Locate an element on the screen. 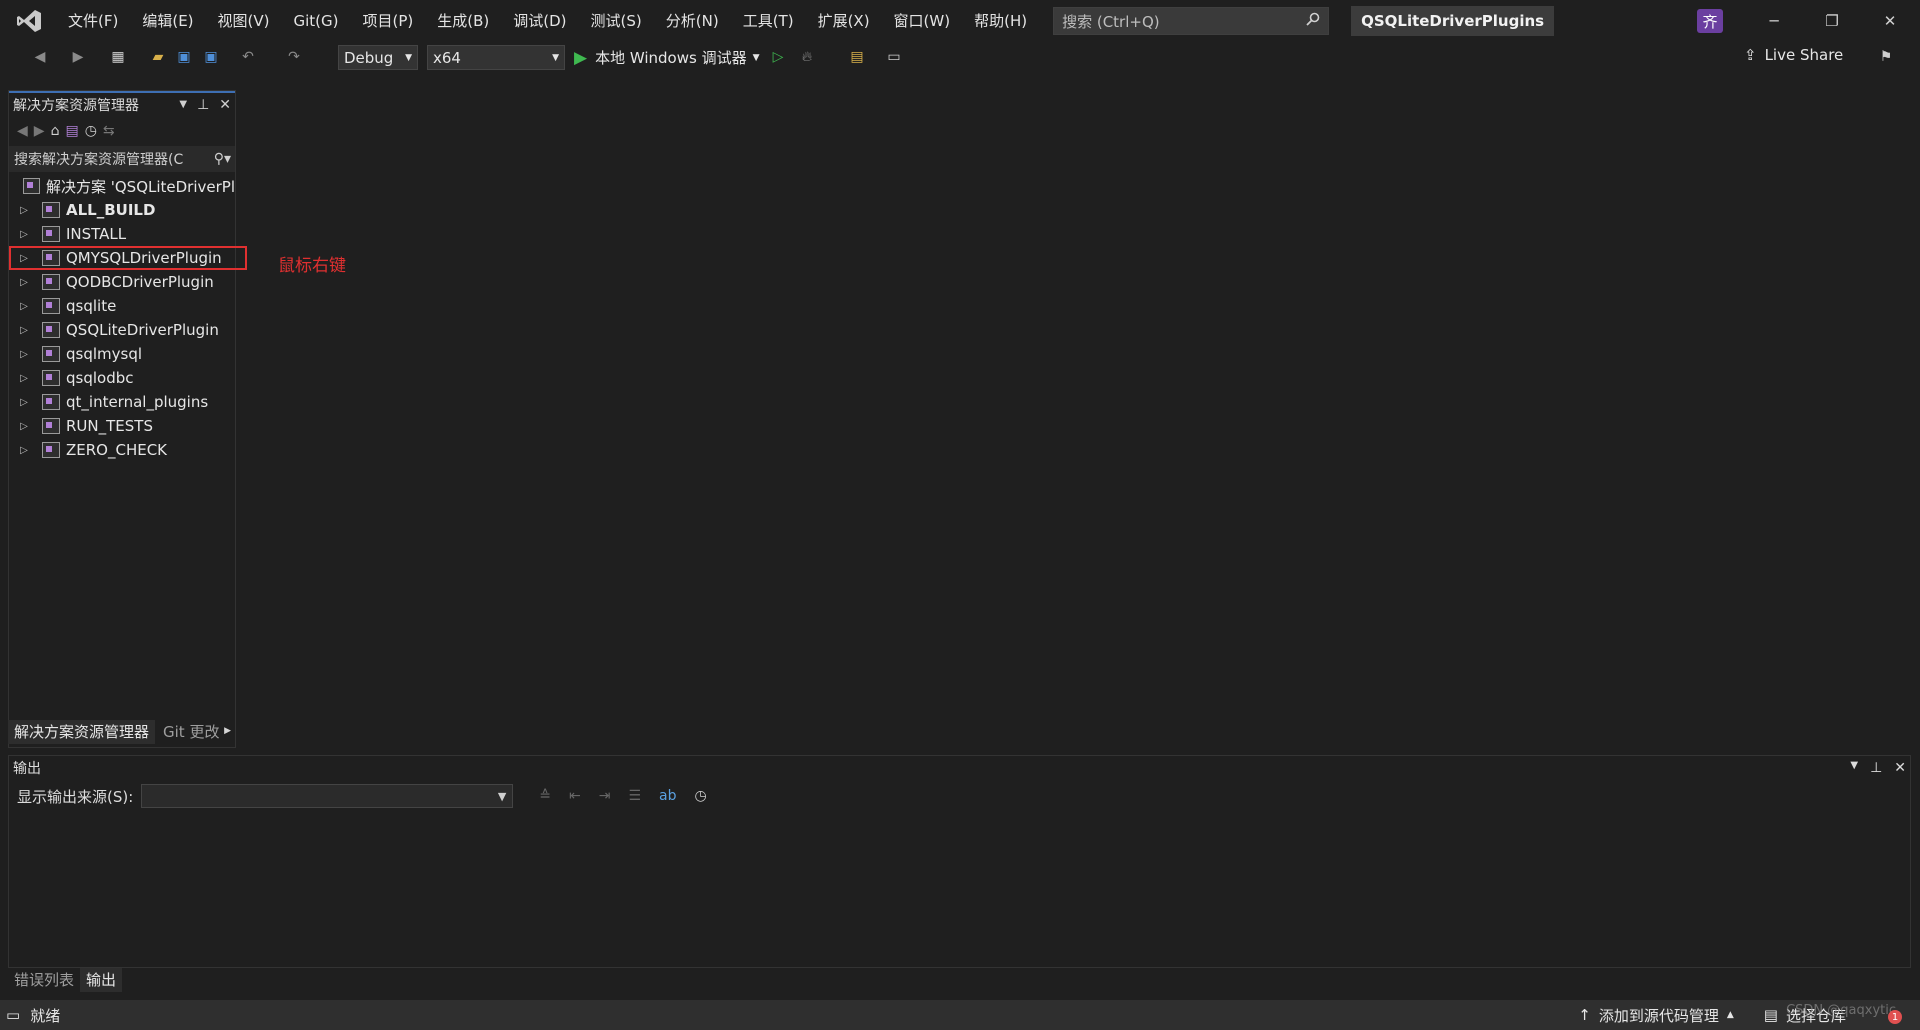  find-message-icon: ≙ is located at coordinates (545, 796).